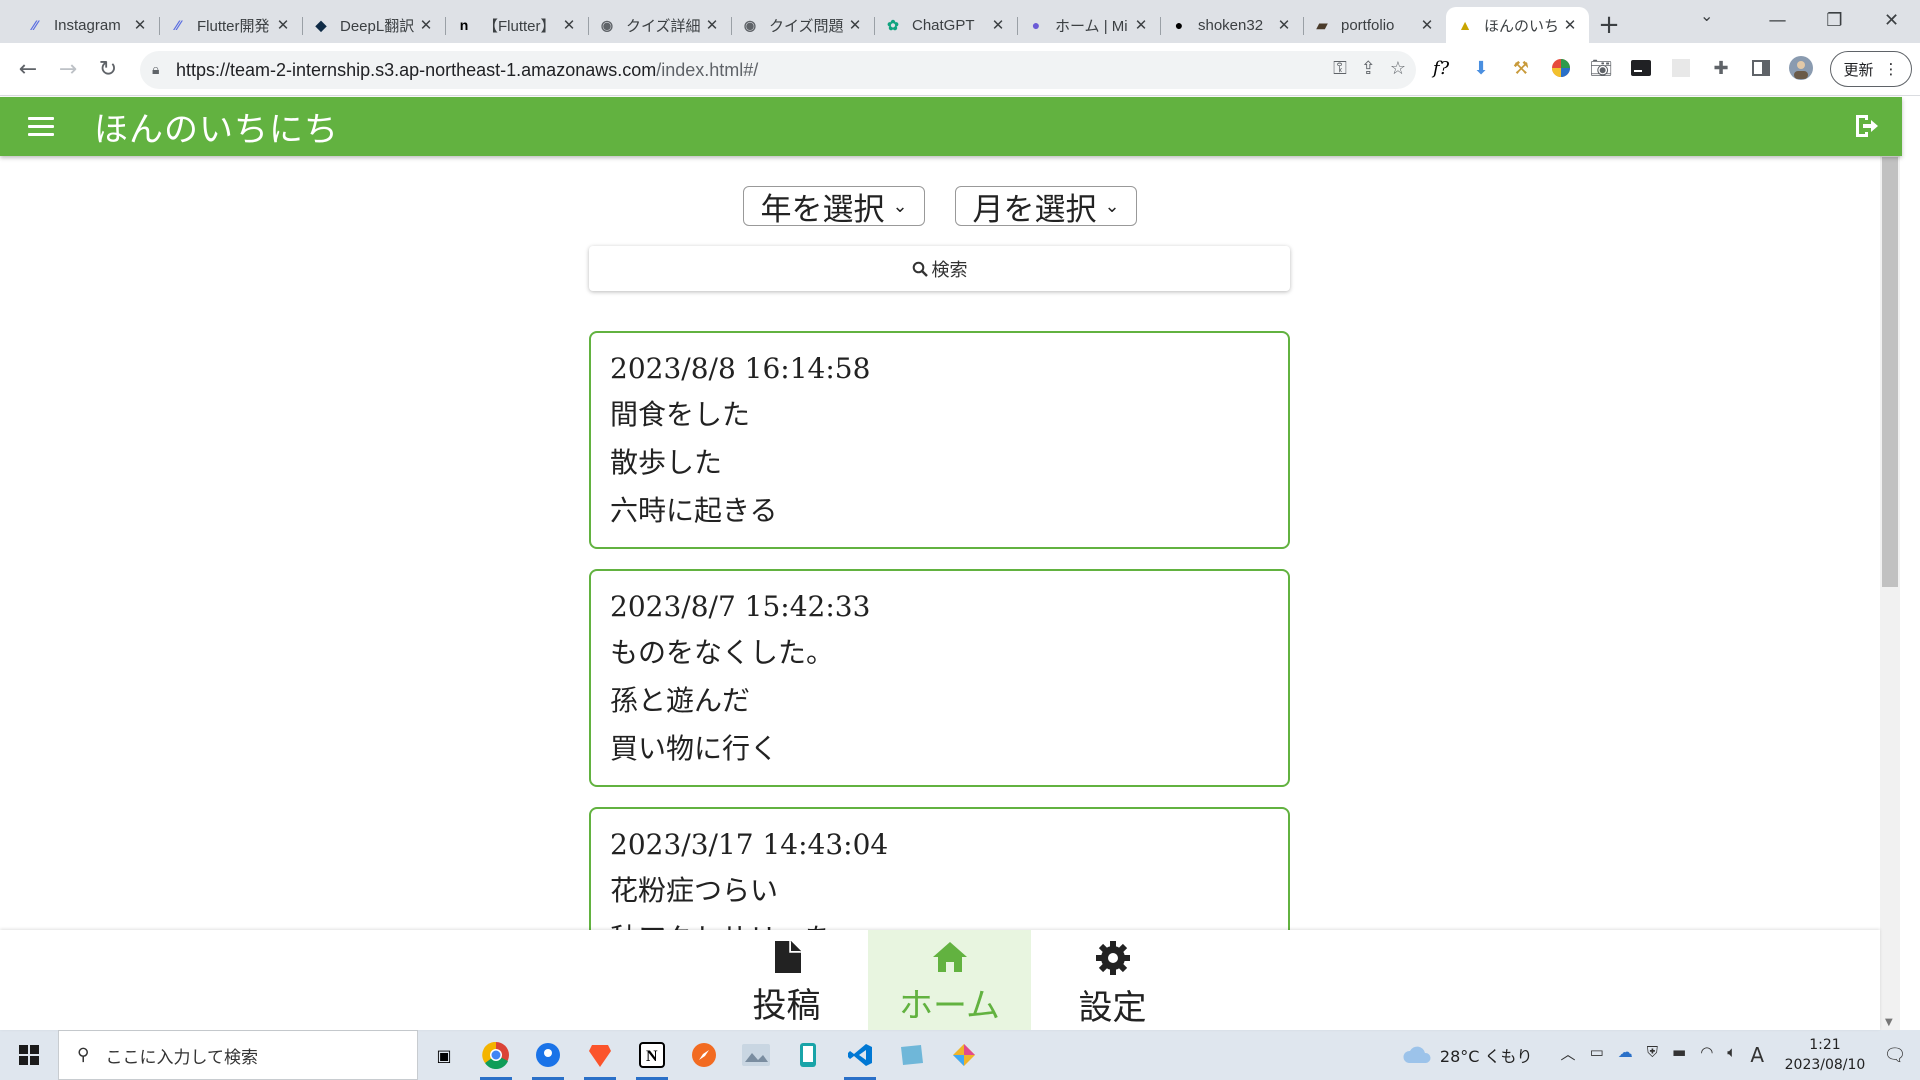  I want to click on battery-icon: ▬, so click(1679, 1055).